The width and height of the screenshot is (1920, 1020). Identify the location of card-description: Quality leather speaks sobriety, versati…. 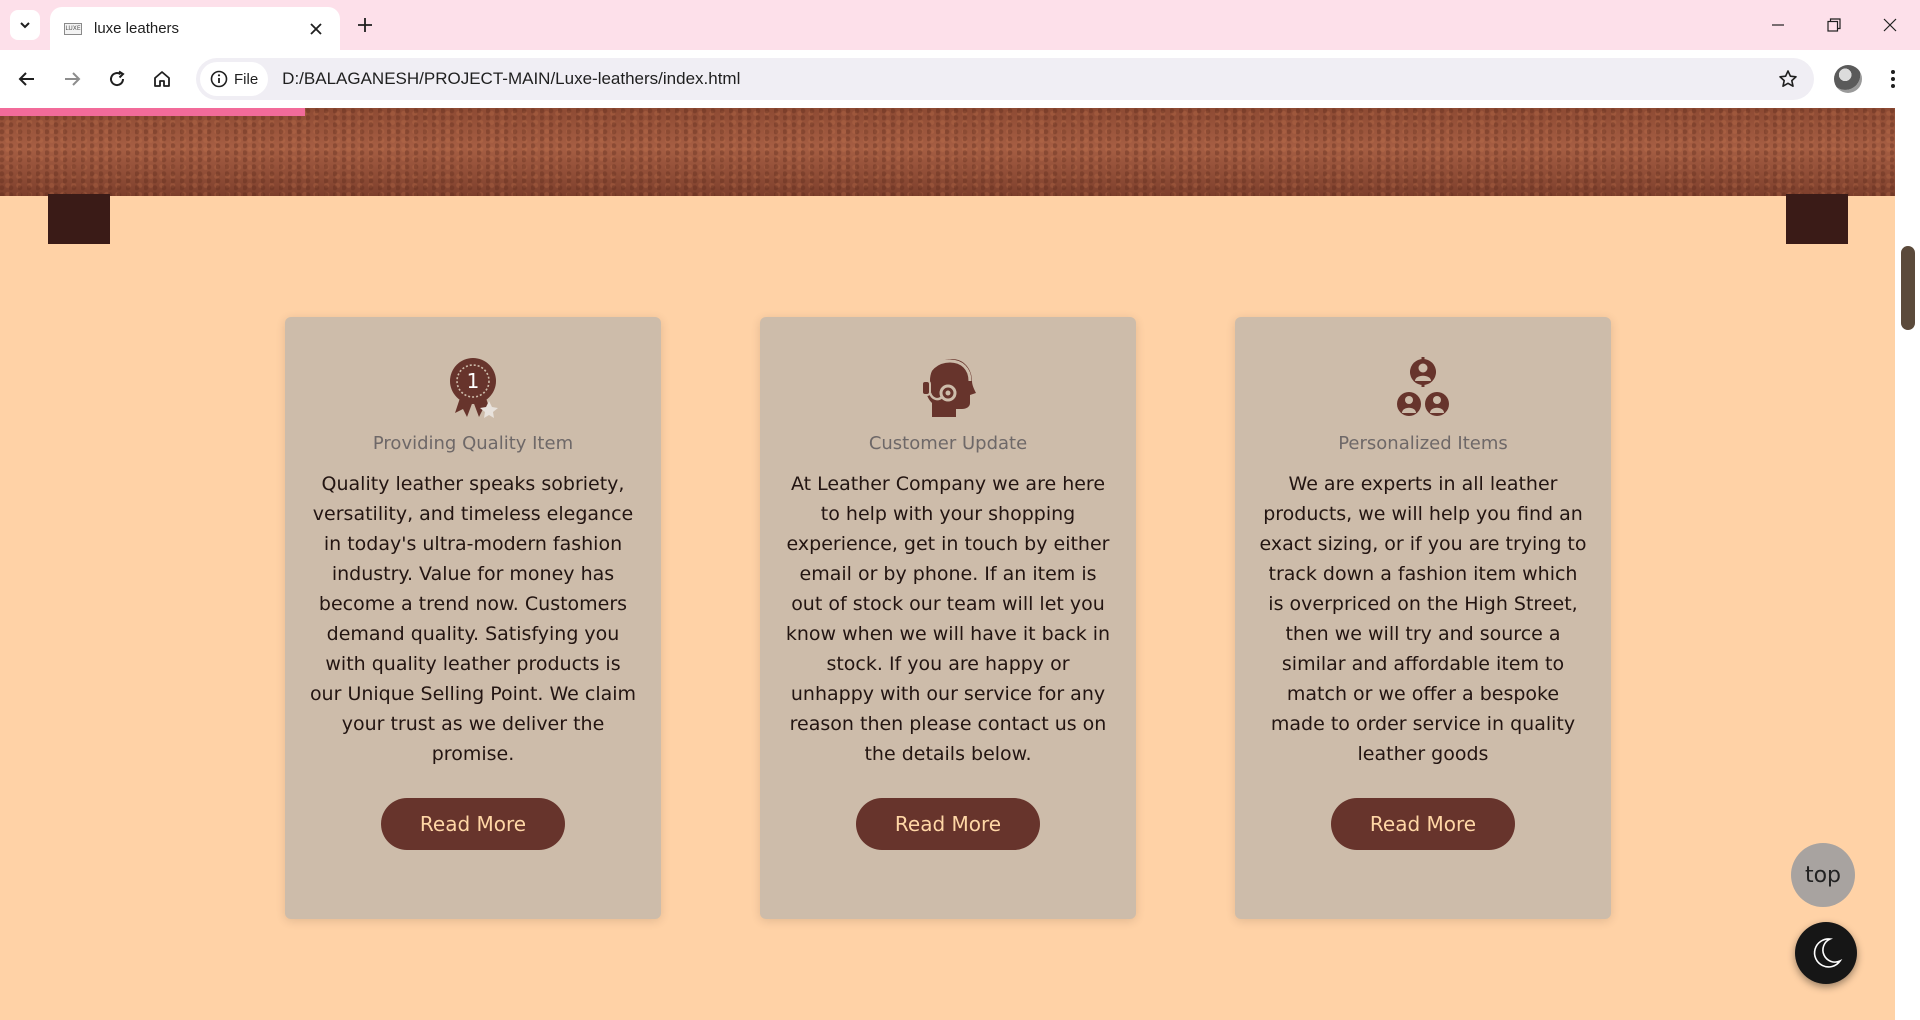
(473, 619).